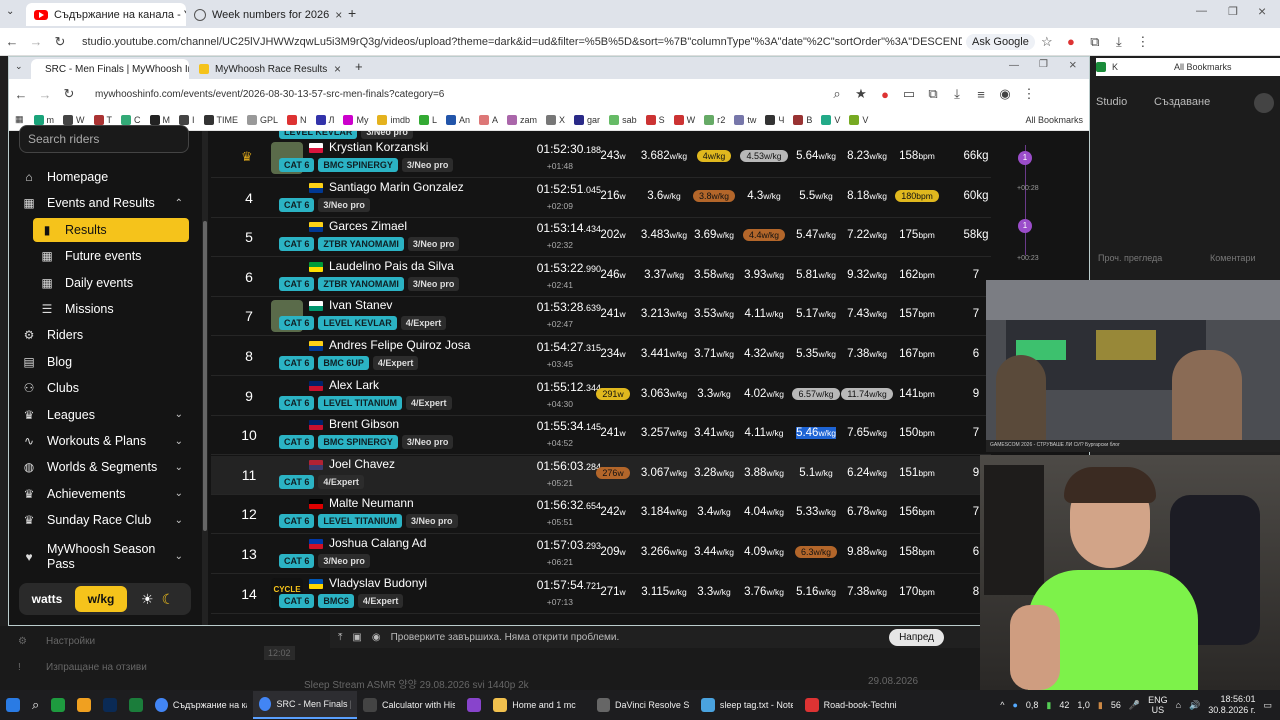 The image size is (1280, 720). What do you see at coordinates (858, 119) in the screenshot?
I see `bookmark-item: V` at bounding box center [858, 119].